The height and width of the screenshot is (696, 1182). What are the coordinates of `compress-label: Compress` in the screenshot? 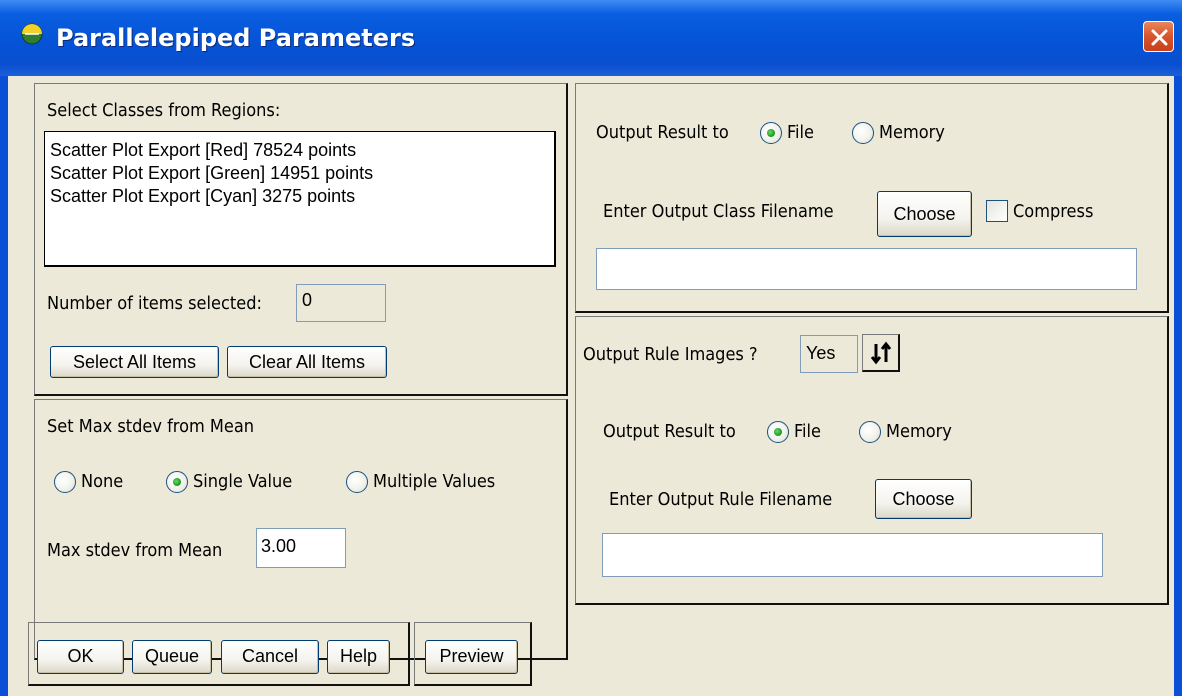 It's located at (1053, 211).